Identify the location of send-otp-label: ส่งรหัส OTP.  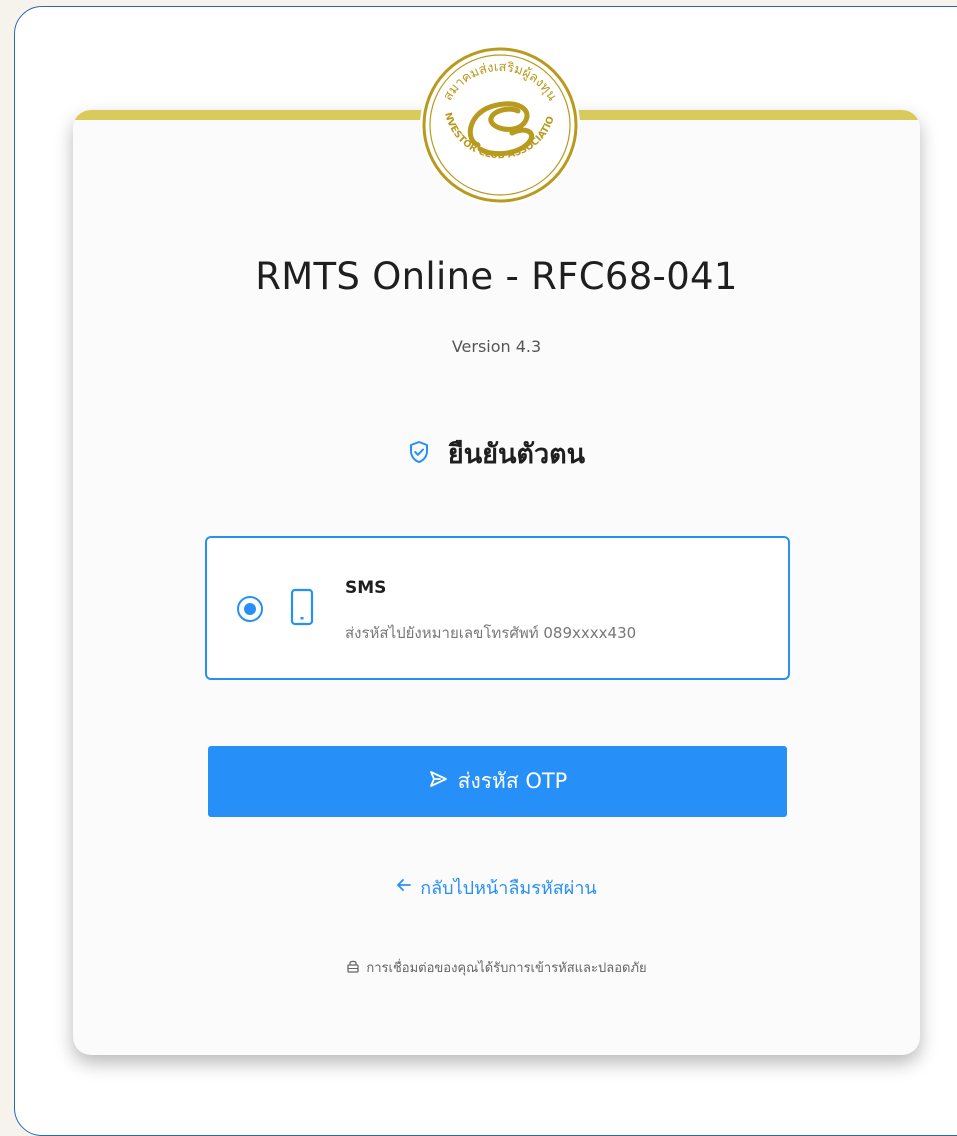
(512, 781).